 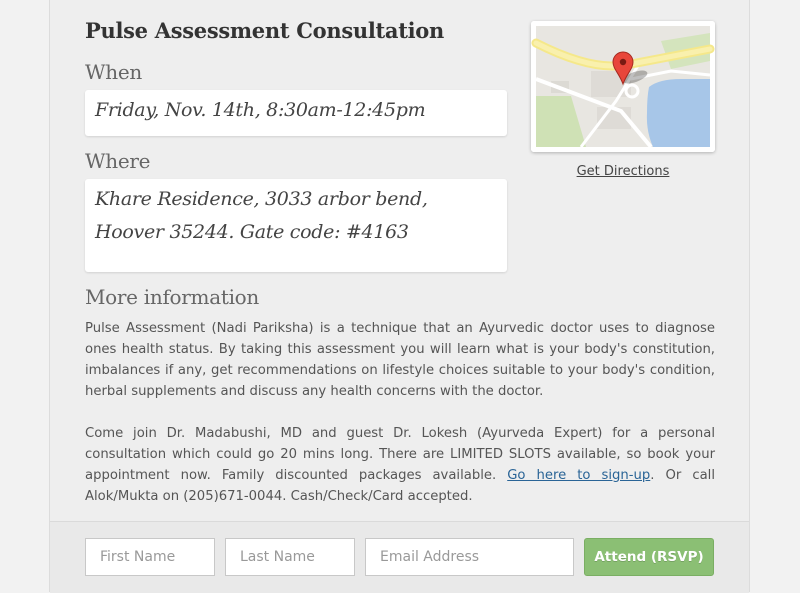 What do you see at coordinates (261, 199) in the screenshot?
I see `where-line-1: Khare Residence, 3033 arbor bend,` at bounding box center [261, 199].